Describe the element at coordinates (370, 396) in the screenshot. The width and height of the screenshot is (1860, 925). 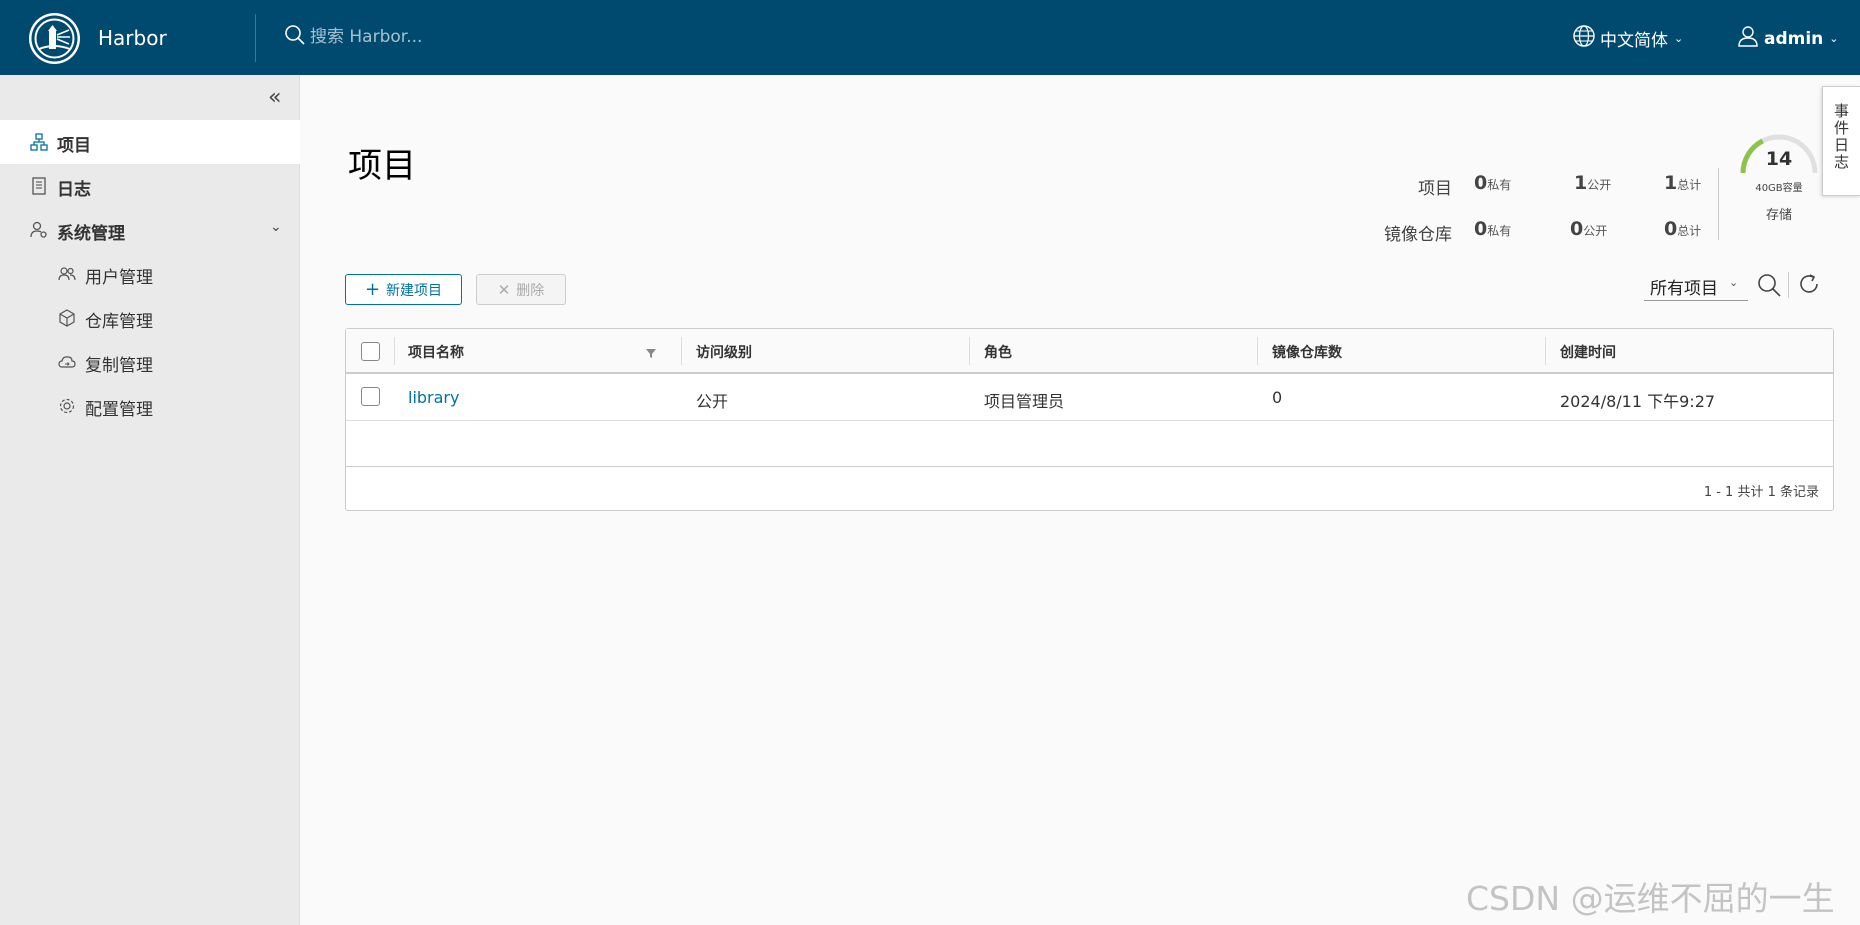
I see `row-checkbox` at that location.